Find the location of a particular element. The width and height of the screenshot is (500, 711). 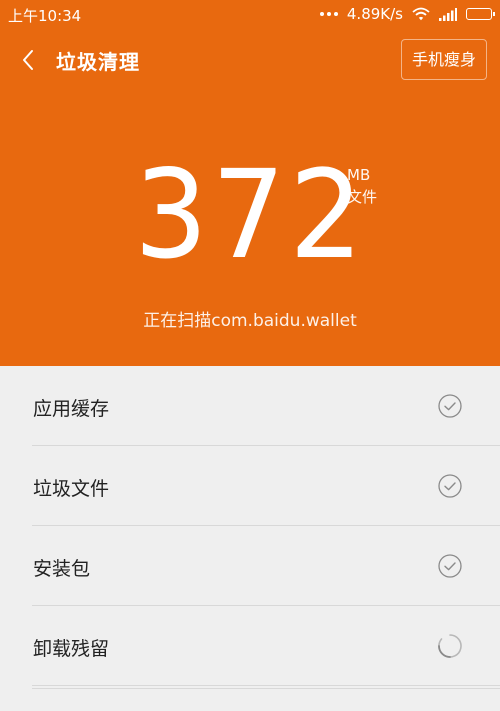

back-button is located at coordinates (30, 60).